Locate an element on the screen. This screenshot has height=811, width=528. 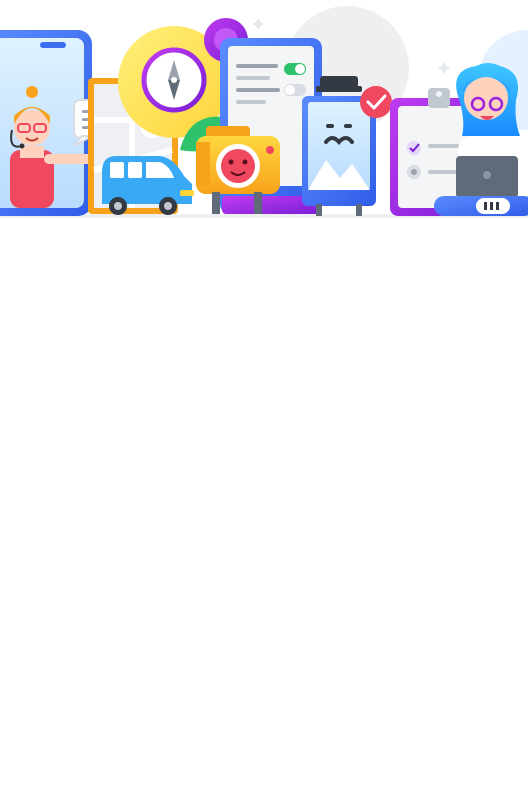
battery-icon is located at coordinates (481, 206).